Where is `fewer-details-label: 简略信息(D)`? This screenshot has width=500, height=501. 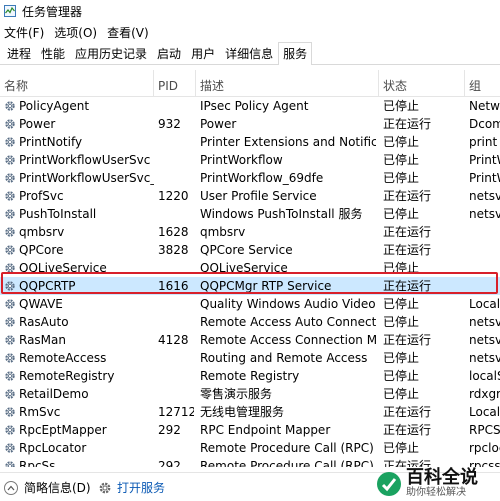 fewer-details-label: 简略信息(D) is located at coordinates (57, 488).